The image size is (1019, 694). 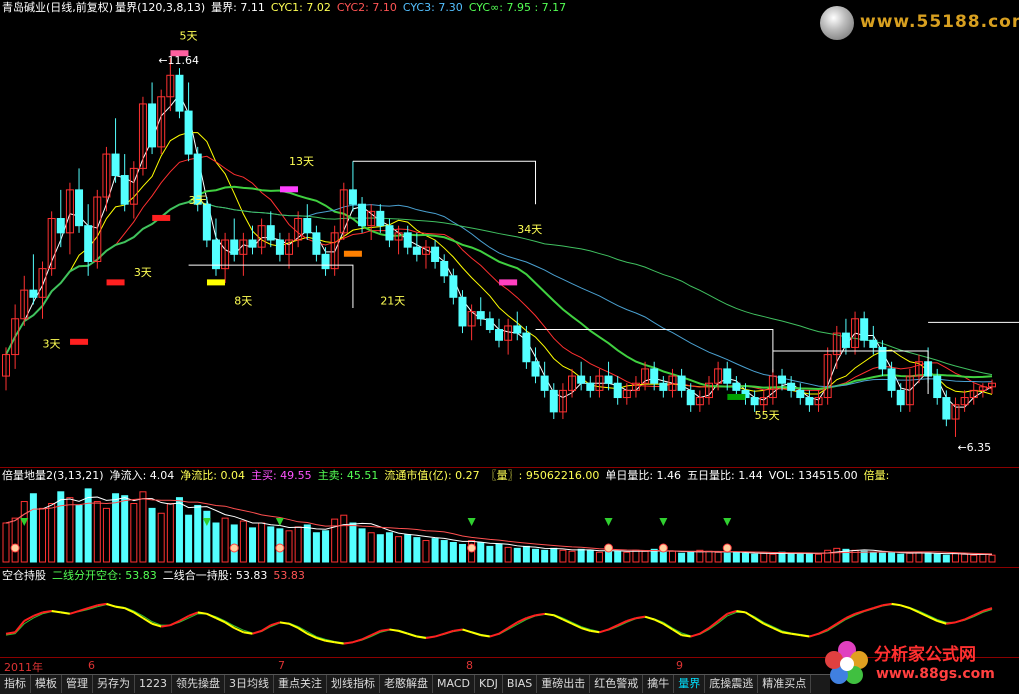 What do you see at coordinates (353, 684) in the screenshot?
I see `toolbar-item-8: 划线指标` at bounding box center [353, 684].